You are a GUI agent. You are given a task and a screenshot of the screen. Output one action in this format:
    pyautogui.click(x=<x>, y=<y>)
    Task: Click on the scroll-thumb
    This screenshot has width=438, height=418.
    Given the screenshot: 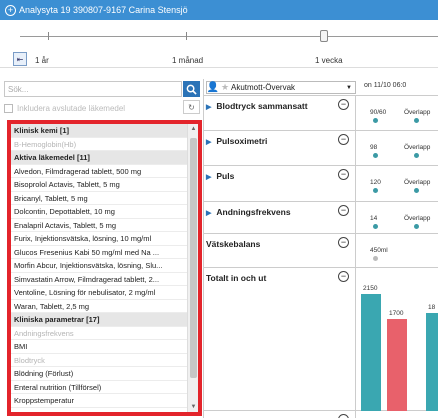 What is the action you would take?
    pyautogui.click(x=193, y=258)
    